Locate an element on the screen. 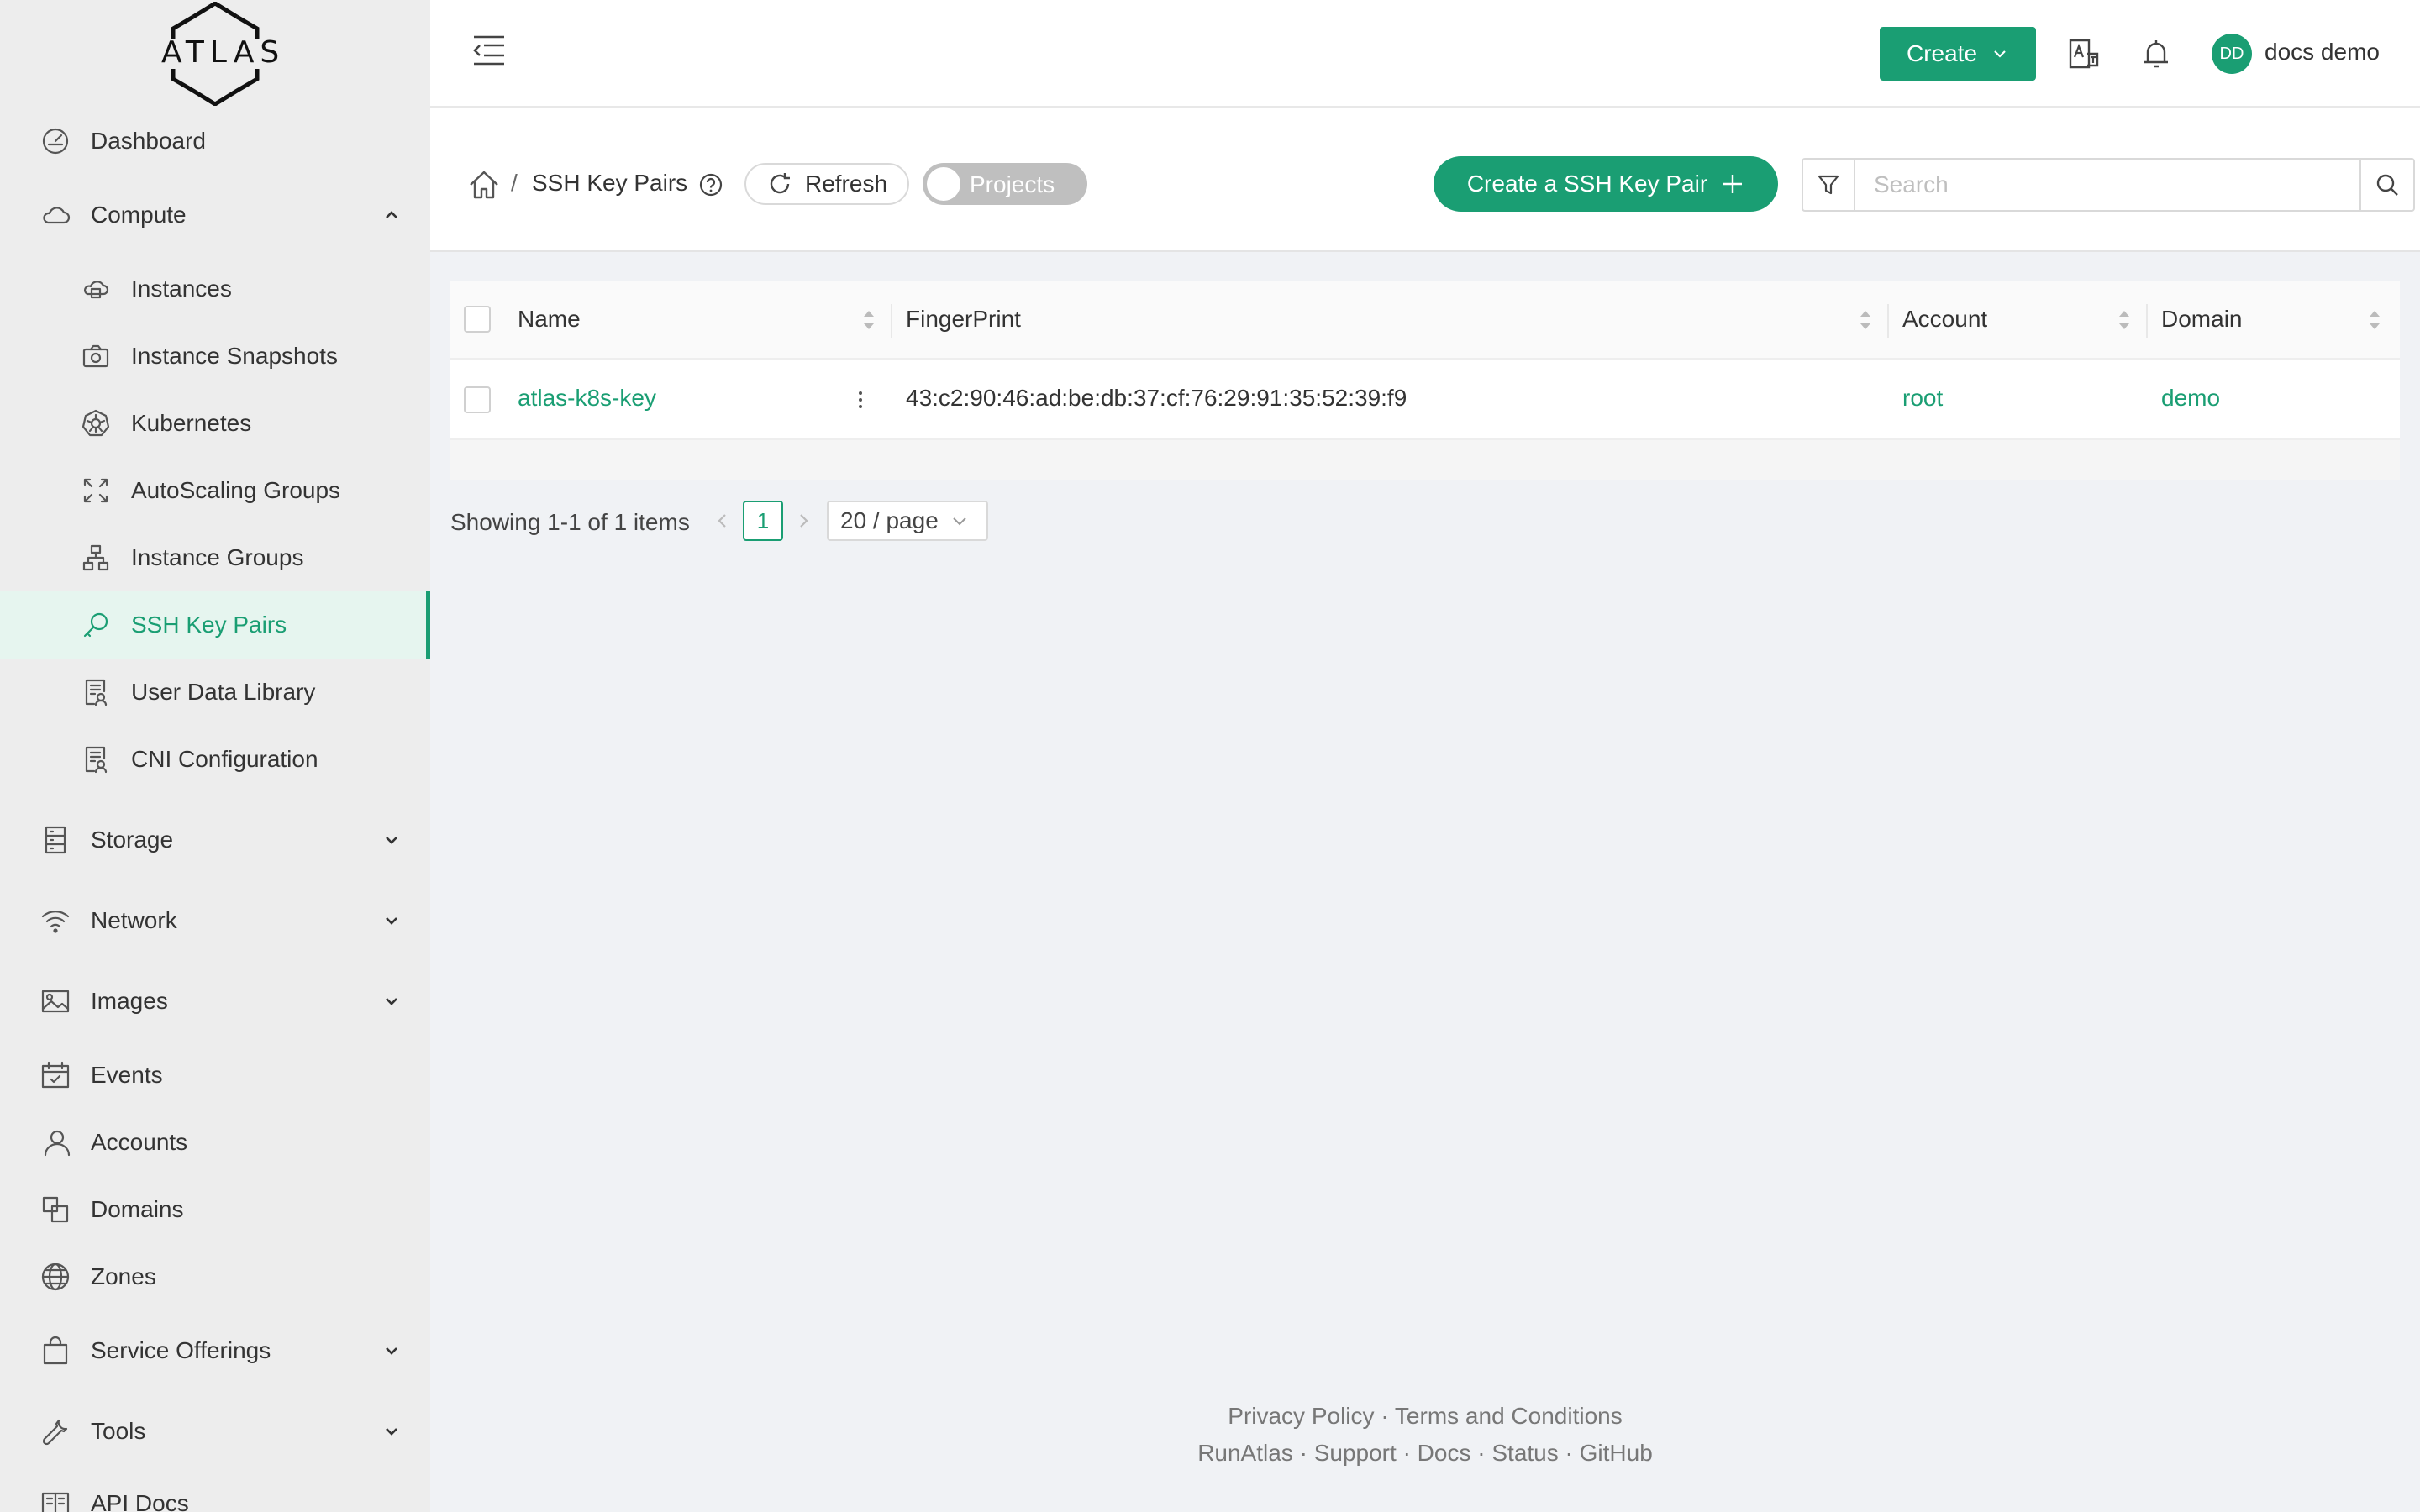 The height and width of the screenshot is (1512, 2420). chevron-up-icon is located at coordinates (391, 214).